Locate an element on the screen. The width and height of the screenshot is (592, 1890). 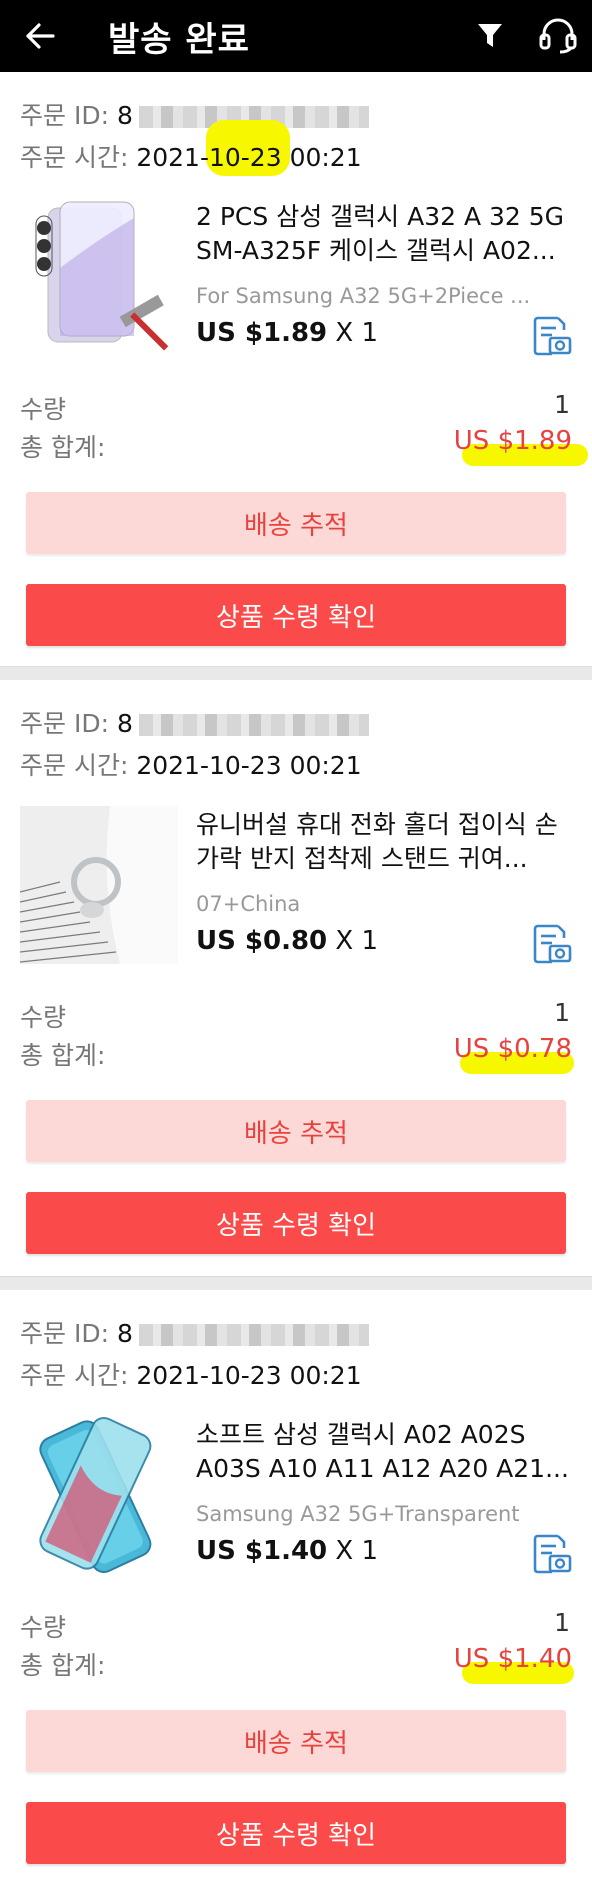
page-title: 발송 완료 is located at coordinates (179, 39).